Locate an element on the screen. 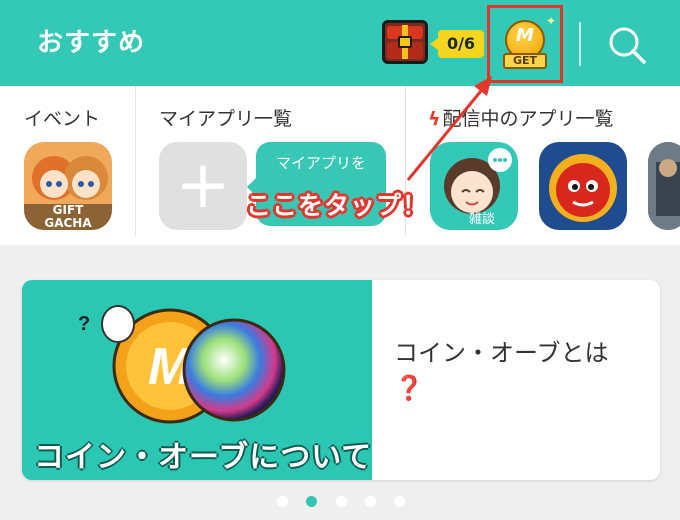  tap-here-callout: ここをタップ！ is located at coordinates (337, 205).